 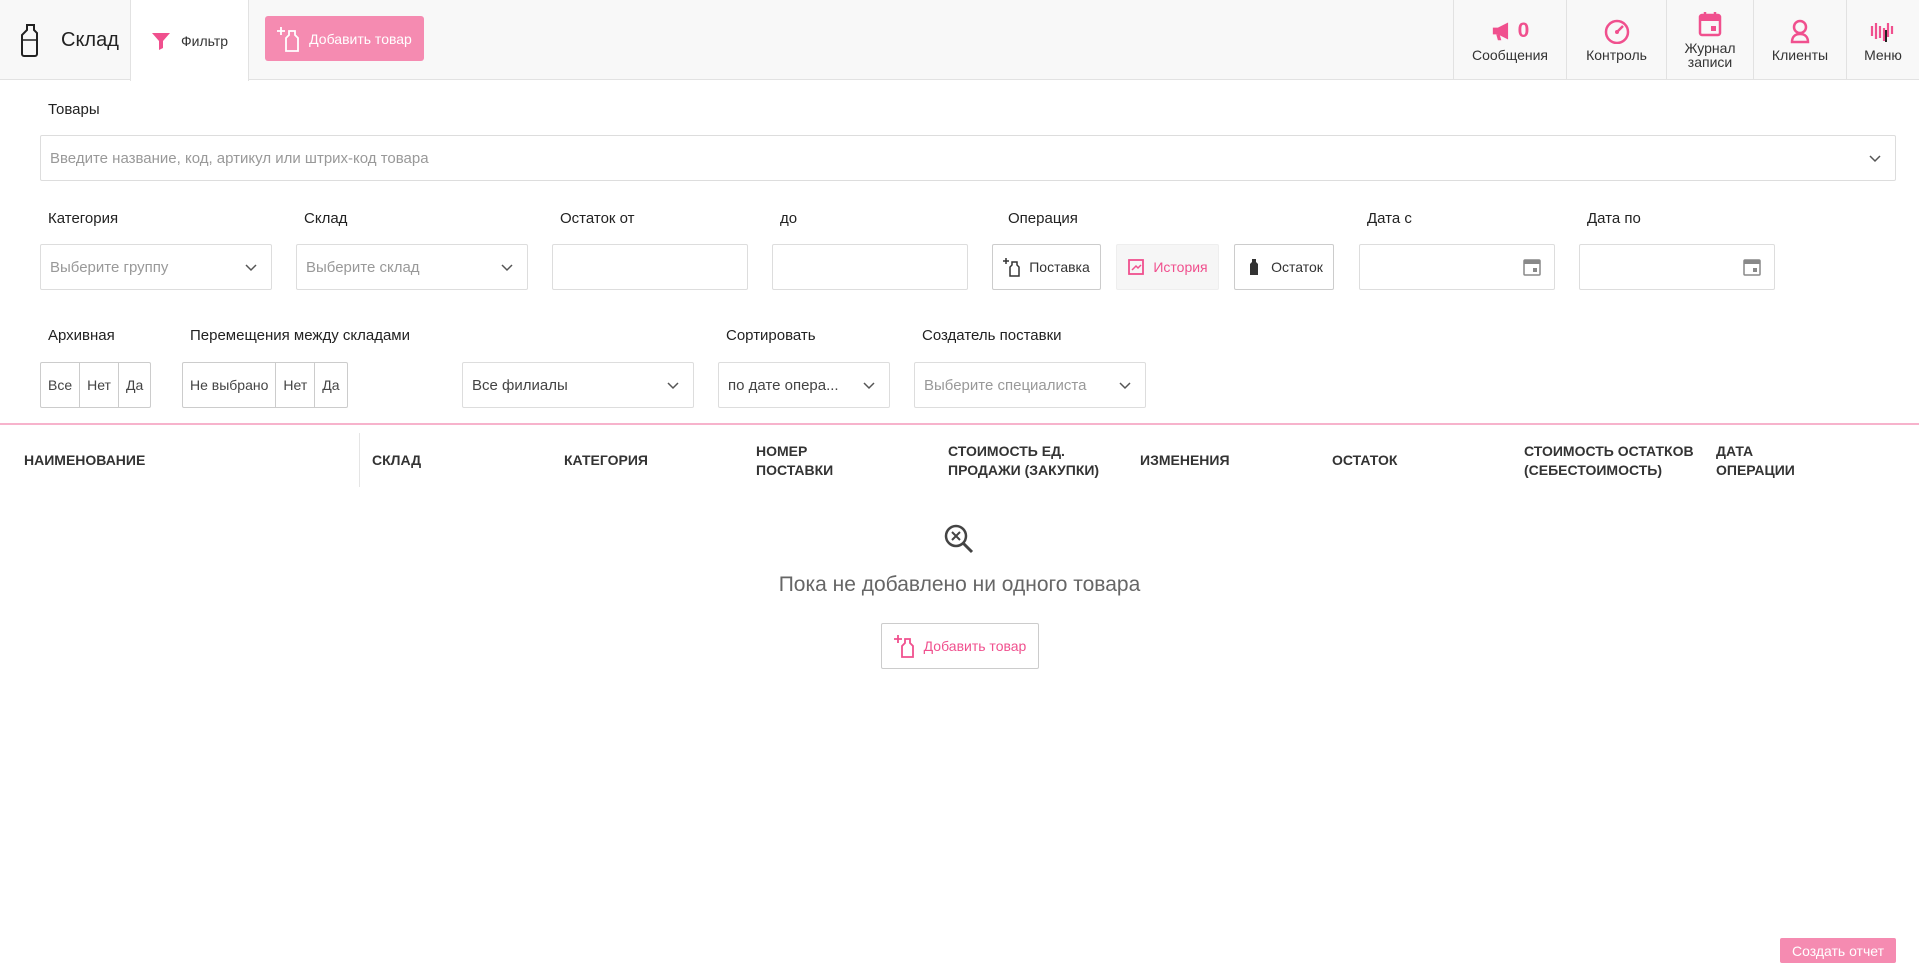 I want to click on archive-label: Архивная, so click(x=81, y=335).